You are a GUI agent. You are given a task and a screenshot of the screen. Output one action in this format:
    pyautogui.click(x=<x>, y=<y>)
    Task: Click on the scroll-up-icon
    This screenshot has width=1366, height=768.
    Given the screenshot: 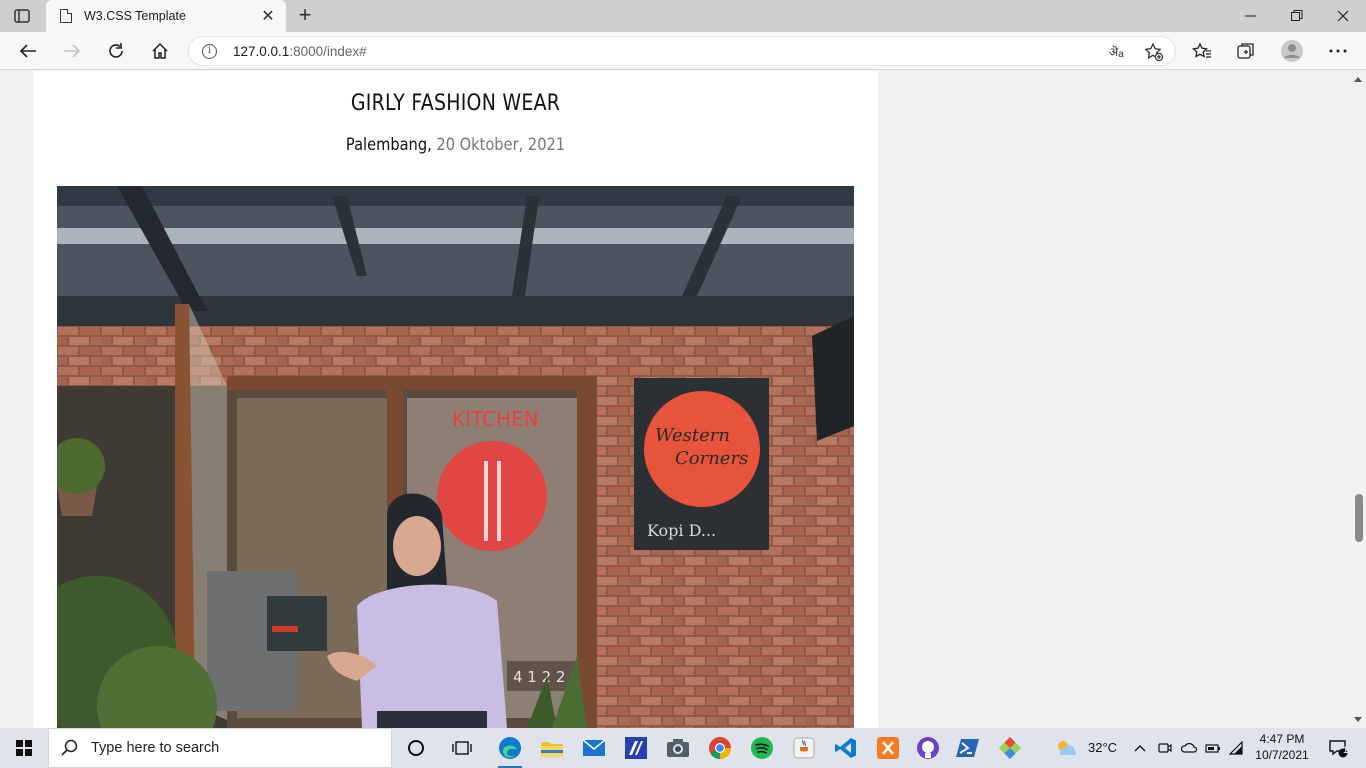 What is the action you would take?
    pyautogui.click(x=1358, y=79)
    